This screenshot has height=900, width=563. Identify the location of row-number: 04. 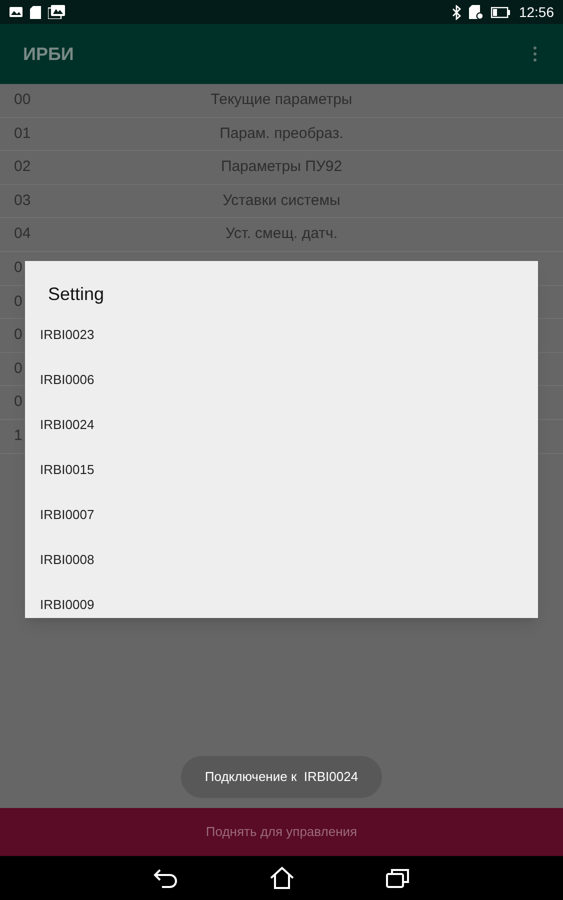
(22, 234).